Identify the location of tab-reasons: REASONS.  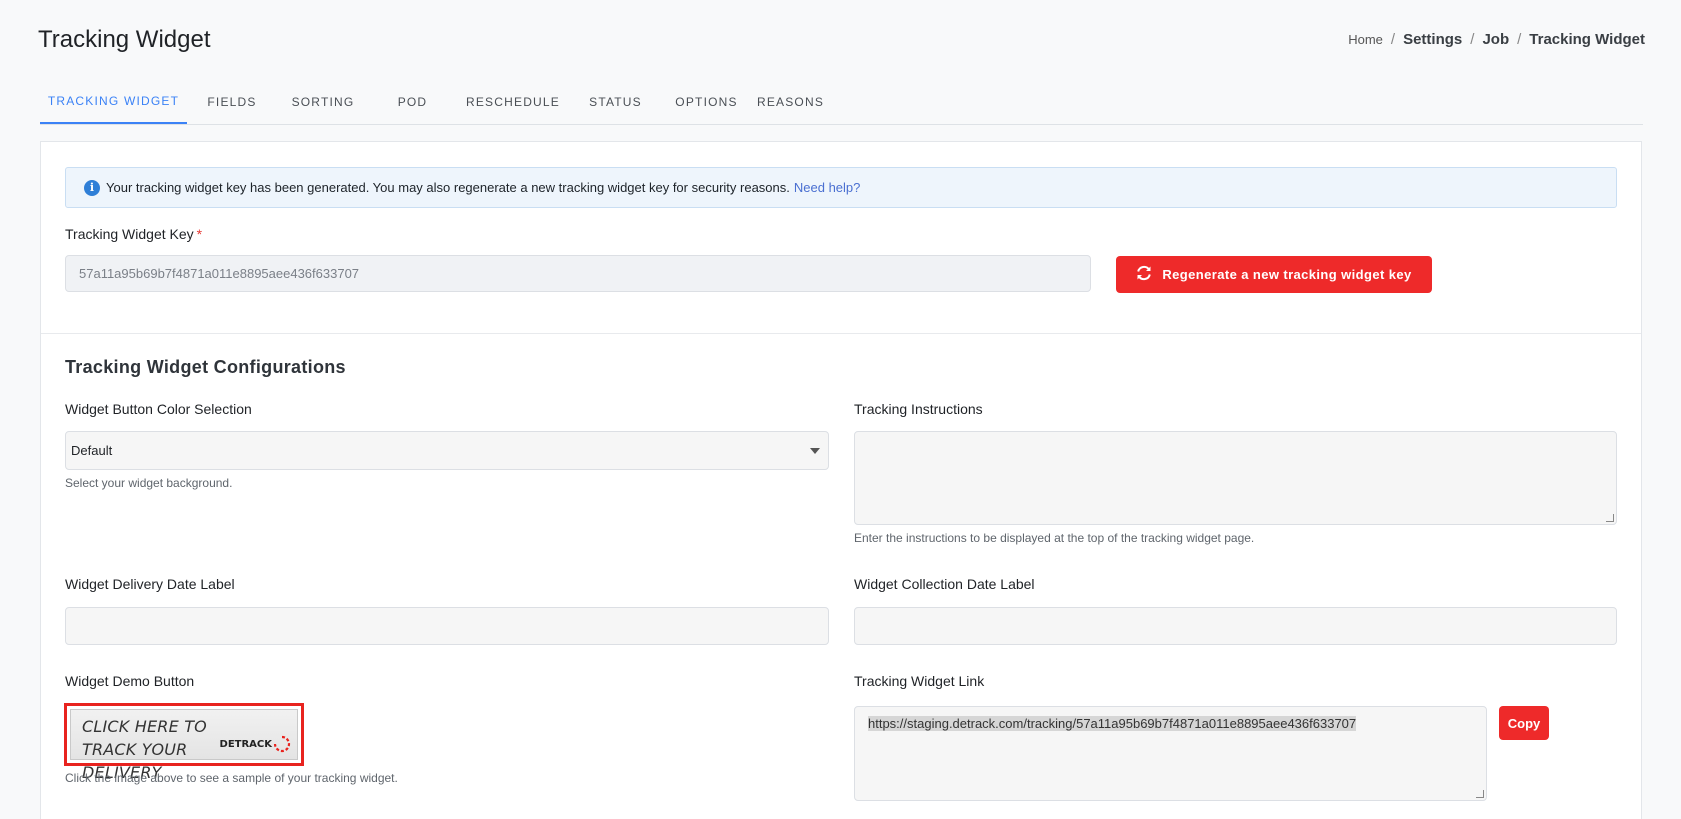
(790, 102).